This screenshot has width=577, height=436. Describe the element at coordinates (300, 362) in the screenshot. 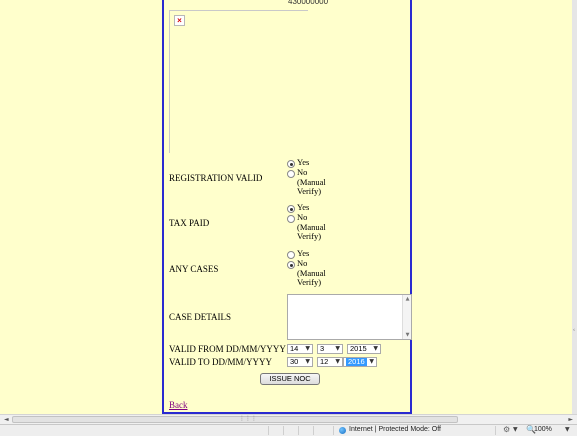

I see `valid-to-day-select: 30 ▼` at that location.